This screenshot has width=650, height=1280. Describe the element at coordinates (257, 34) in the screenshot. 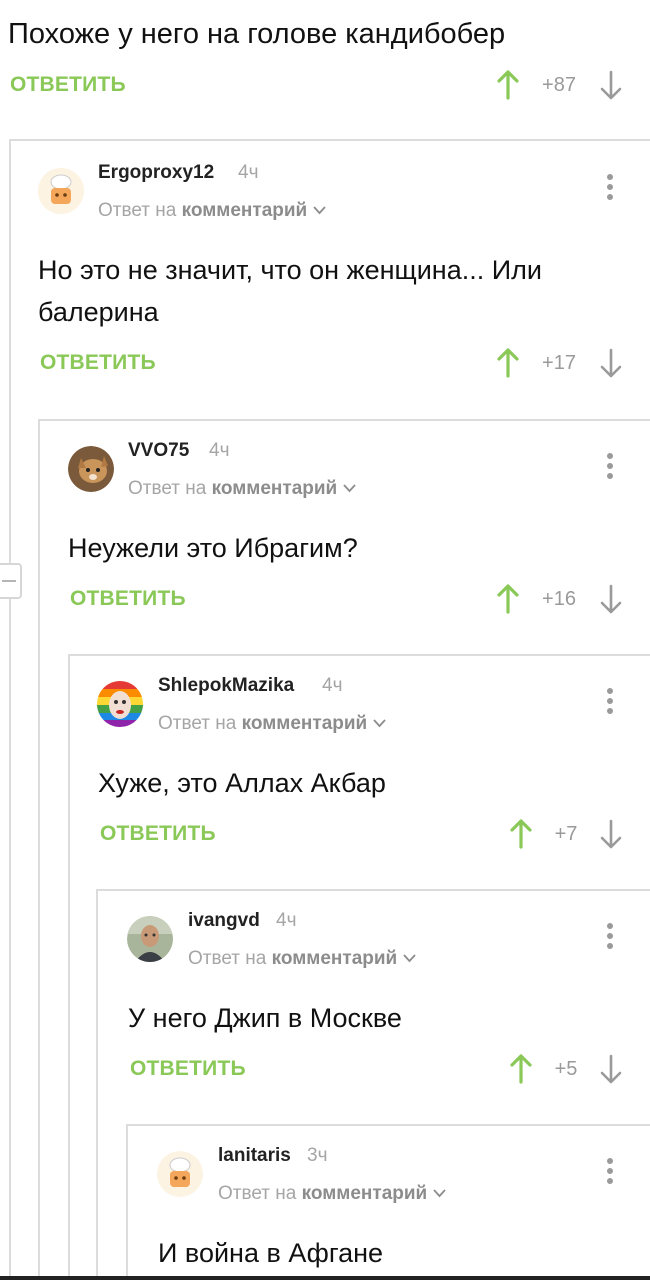

I see `parent-comment-text: Похоже у него на голове кандибобер` at that location.